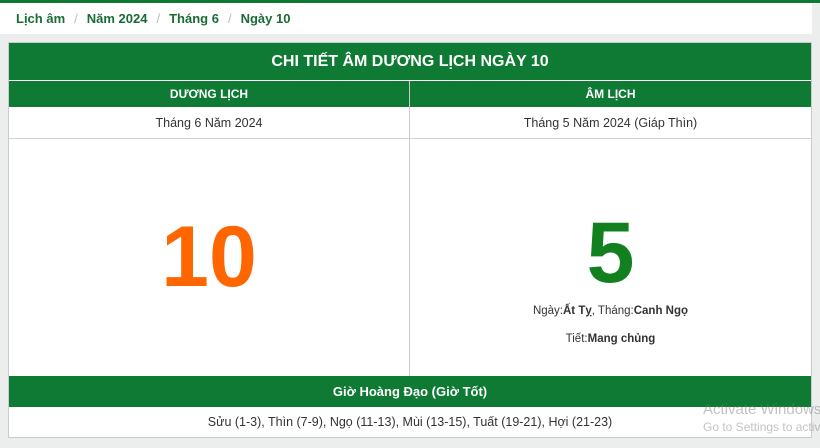 This screenshot has height=448, width=820. What do you see at coordinates (610, 252) in the screenshot?
I see `lunar-day-number: 5` at bounding box center [610, 252].